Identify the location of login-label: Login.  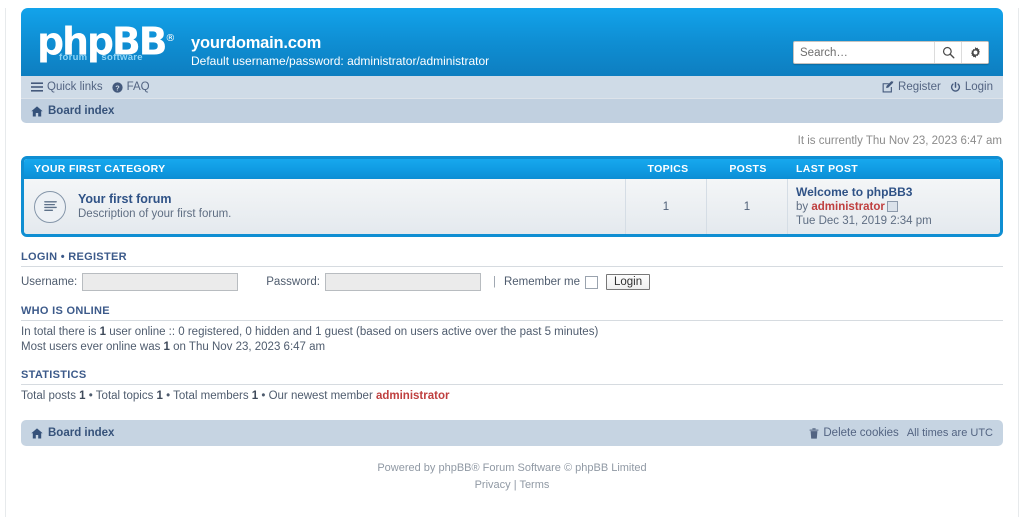
(978, 87).